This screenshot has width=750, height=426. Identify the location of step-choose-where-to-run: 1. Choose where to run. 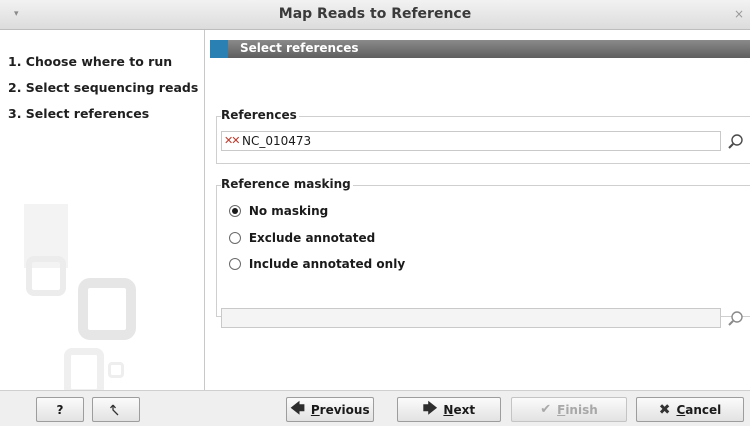
(90, 61).